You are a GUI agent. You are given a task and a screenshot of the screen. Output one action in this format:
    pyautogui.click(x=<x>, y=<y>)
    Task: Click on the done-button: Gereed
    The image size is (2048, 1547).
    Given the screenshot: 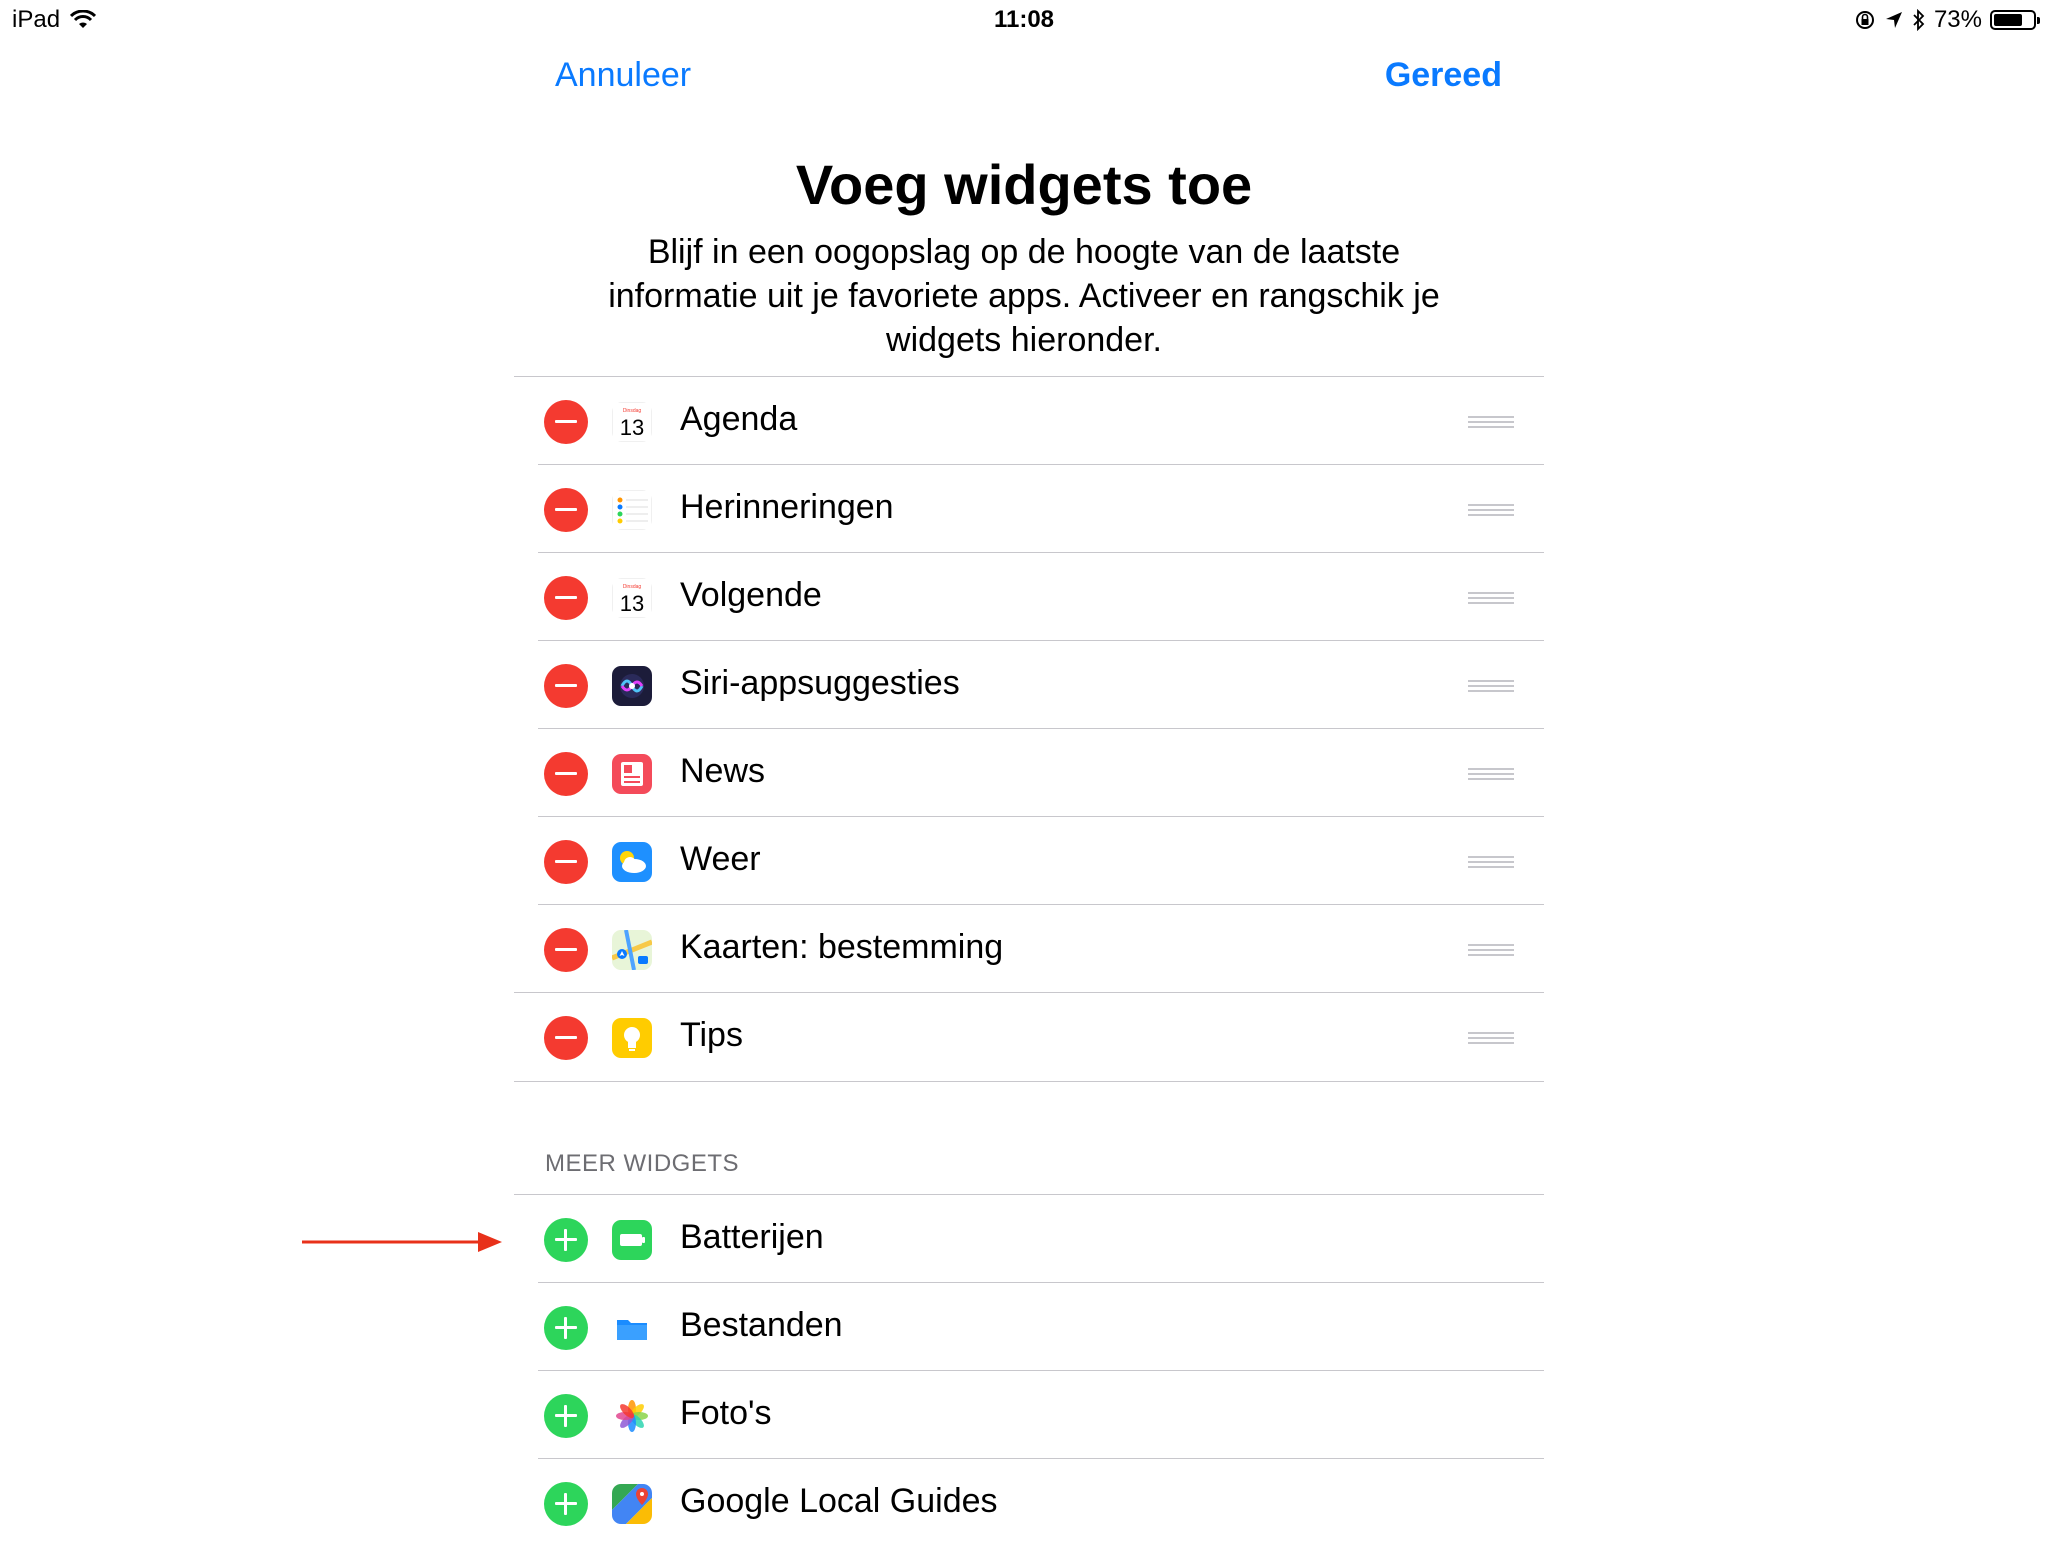 What is the action you would take?
    pyautogui.click(x=1443, y=75)
    